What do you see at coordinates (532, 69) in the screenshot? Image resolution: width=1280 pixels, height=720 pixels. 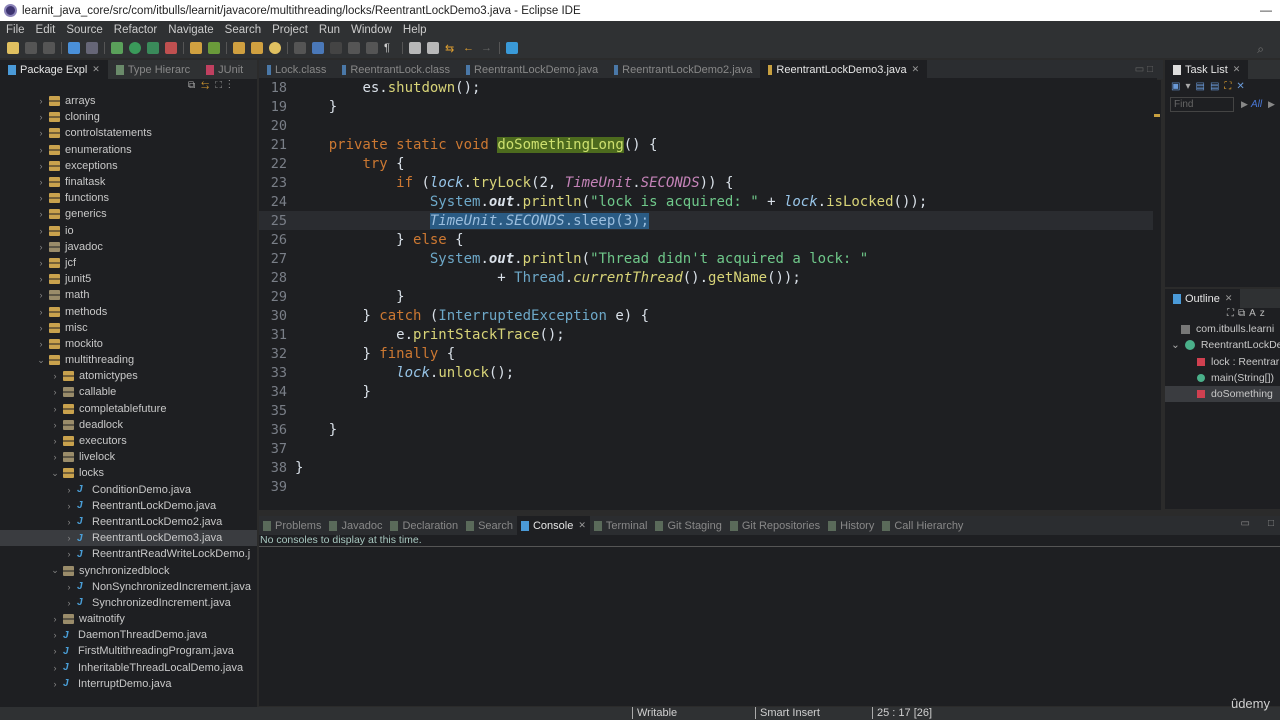 I see `tab-reentrantlockdemo-java: ReentrantLockDemo.java` at bounding box center [532, 69].